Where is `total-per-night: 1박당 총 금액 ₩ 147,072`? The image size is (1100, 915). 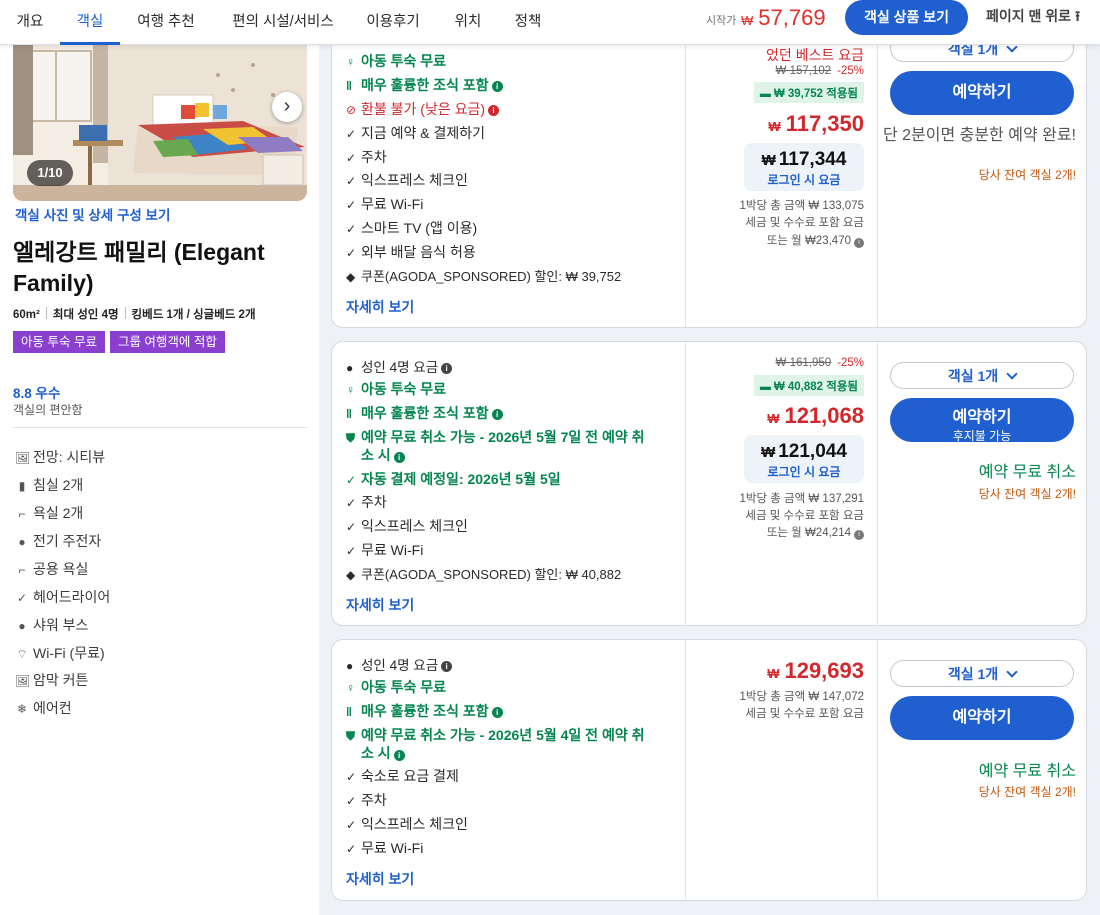
total-per-night: 1박당 총 금액 ₩ 147,072 is located at coordinates (802, 697).